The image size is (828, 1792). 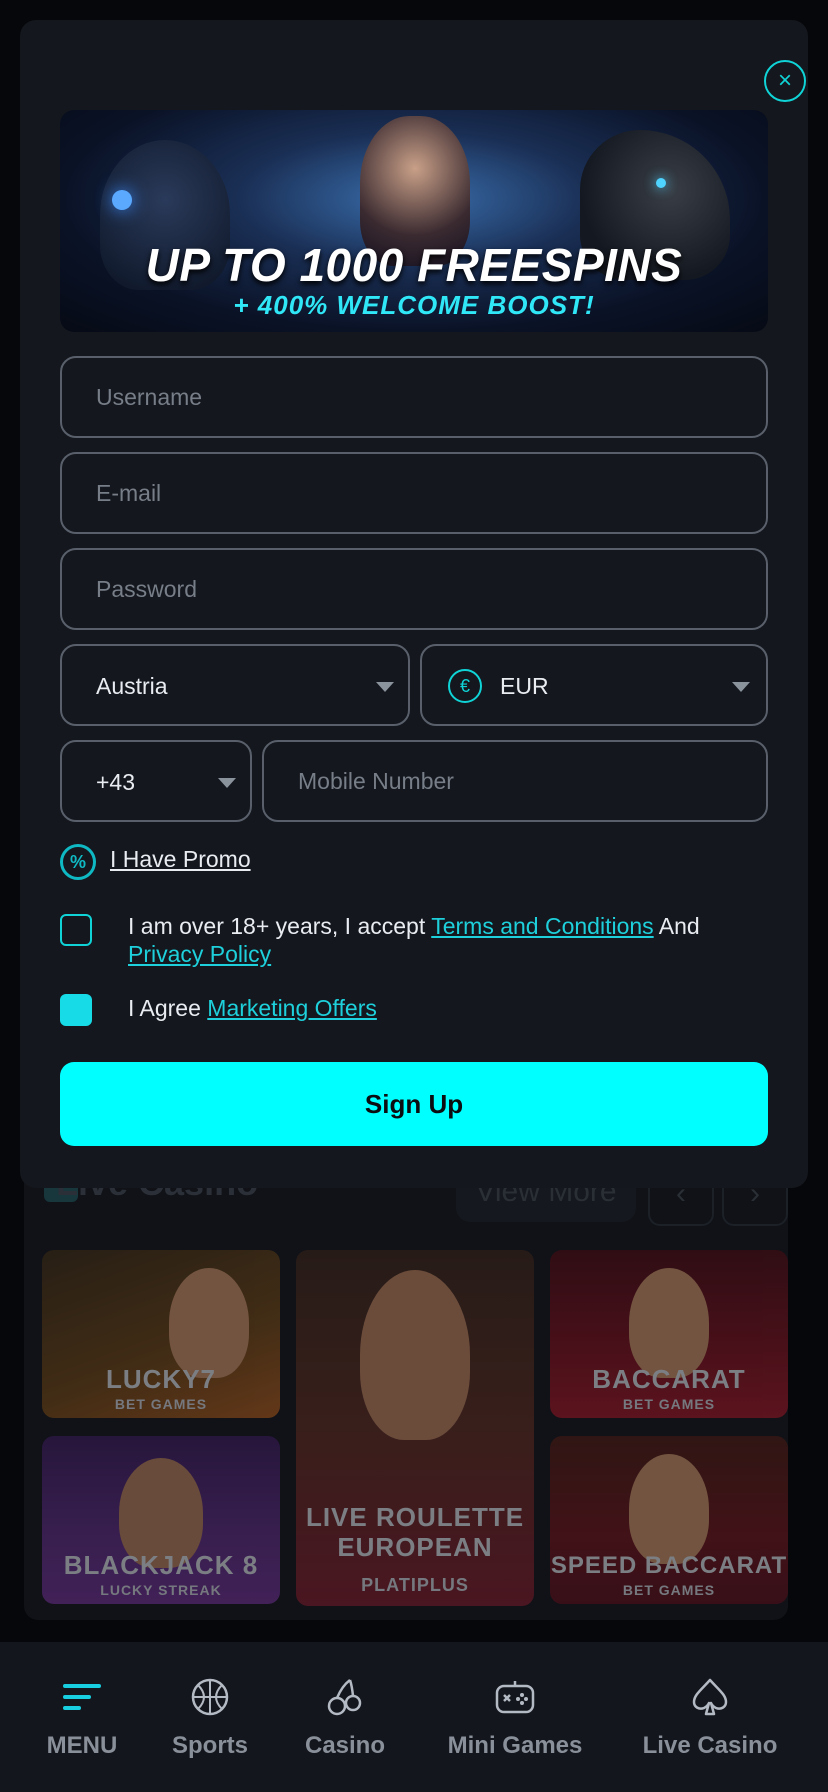 What do you see at coordinates (161, 1590) in the screenshot?
I see `game-subtitle: LUCKY STREAK` at bounding box center [161, 1590].